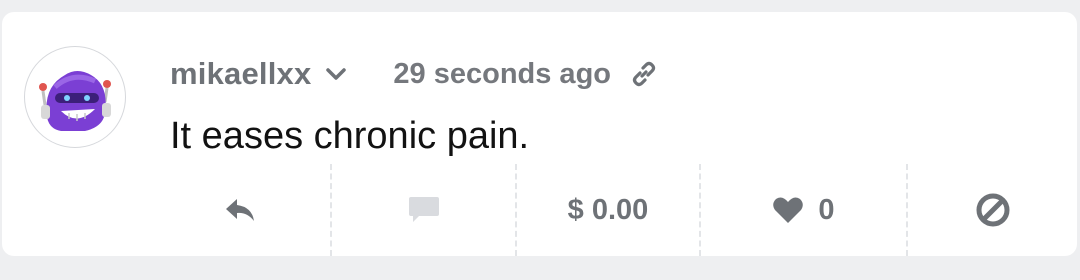 The width and height of the screenshot is (1080, 280). I want to click on post-meta: mikaellxx 29 seconds ago, so click(414, 74).